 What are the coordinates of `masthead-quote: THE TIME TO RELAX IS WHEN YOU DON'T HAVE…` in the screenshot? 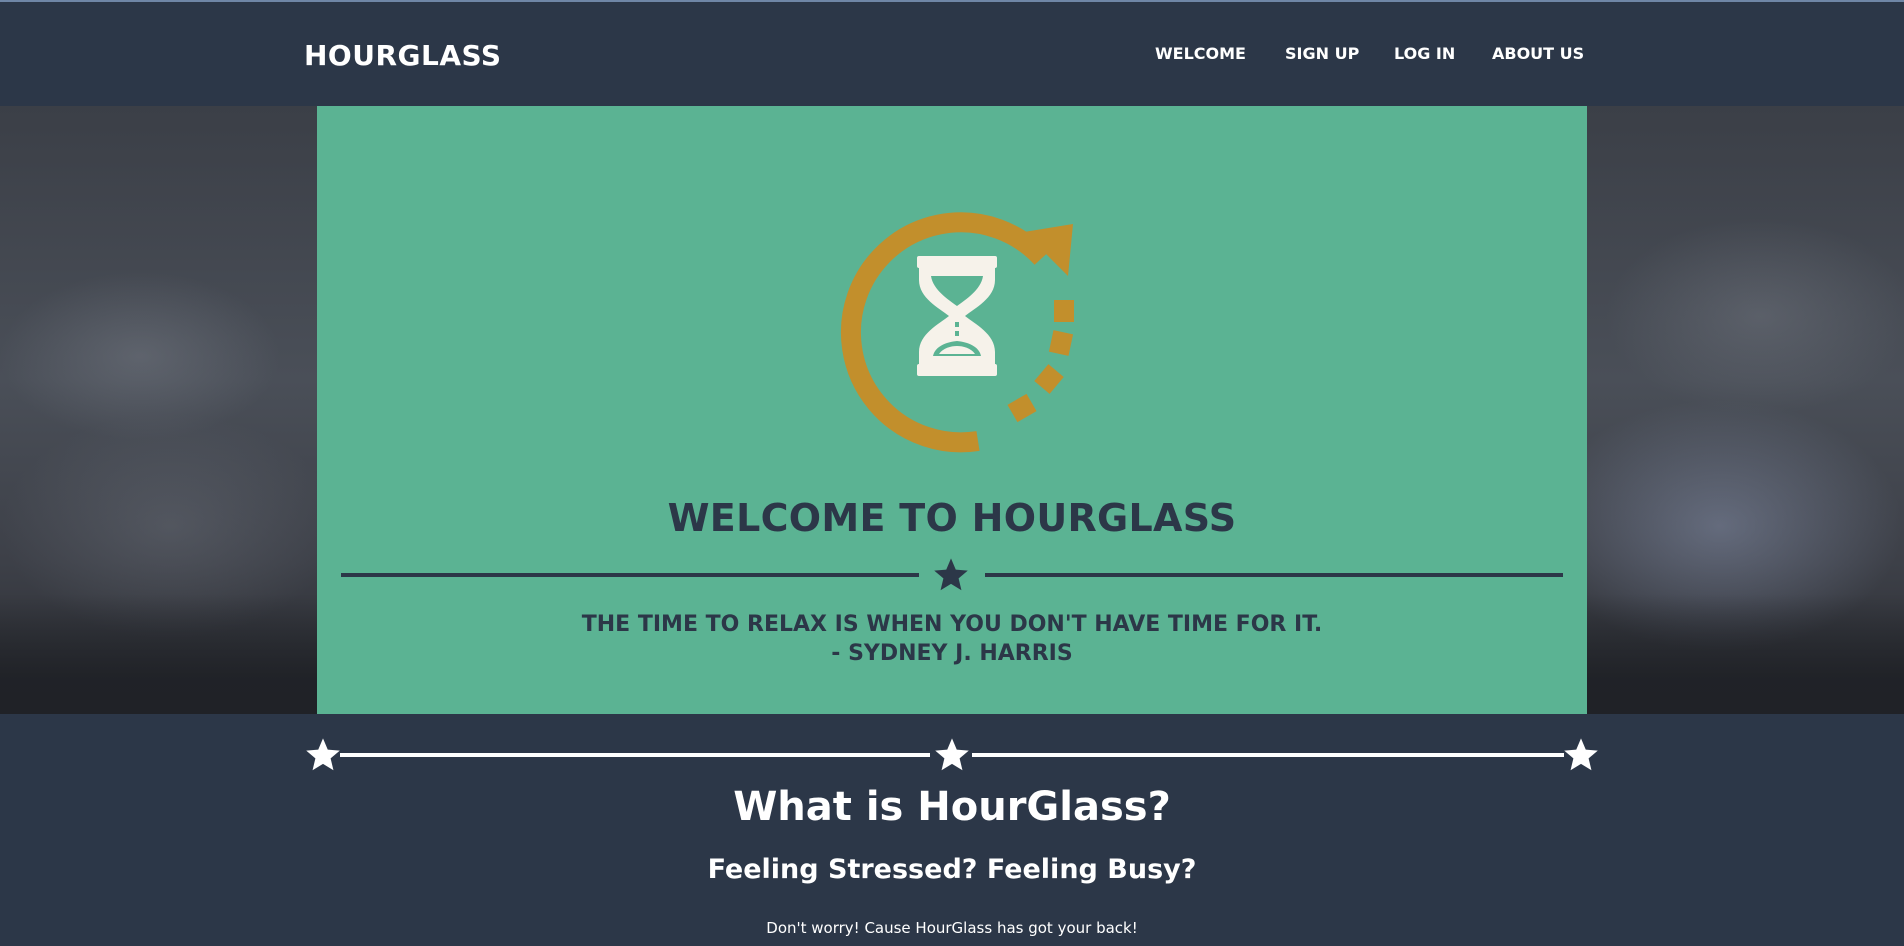 It's located at (952, 639).